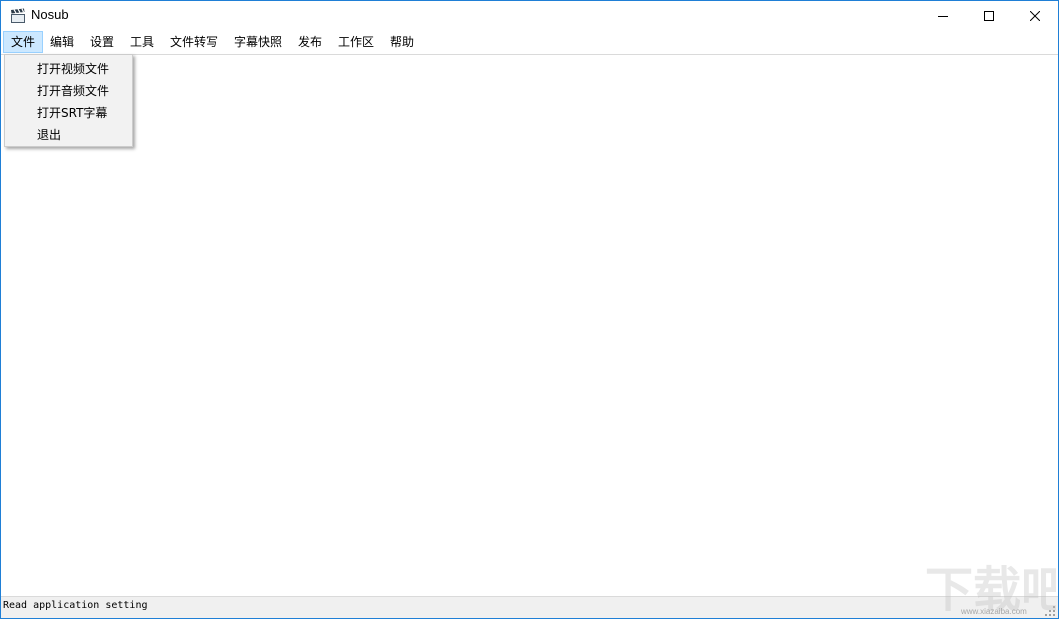 The height and width of the screenshot is (619, 1059). I want to click on menu-tools: 工具, so click(142, 42).